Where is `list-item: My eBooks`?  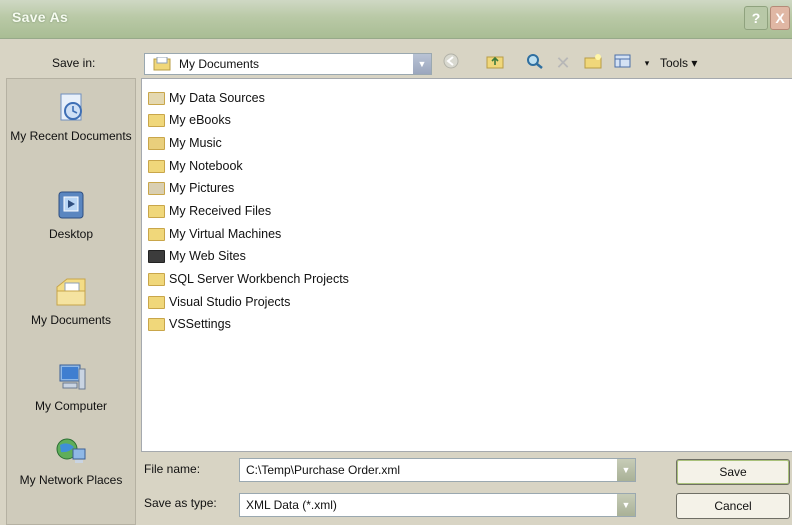 list-item: My eBooks is located at coordinates (189, 120).